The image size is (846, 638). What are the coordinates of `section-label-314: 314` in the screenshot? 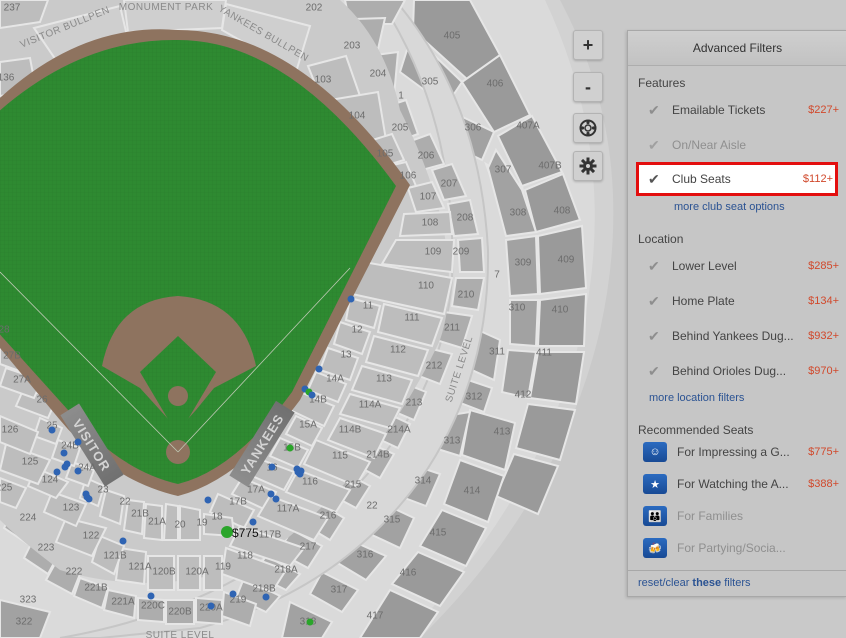 It's located at (423, 481).